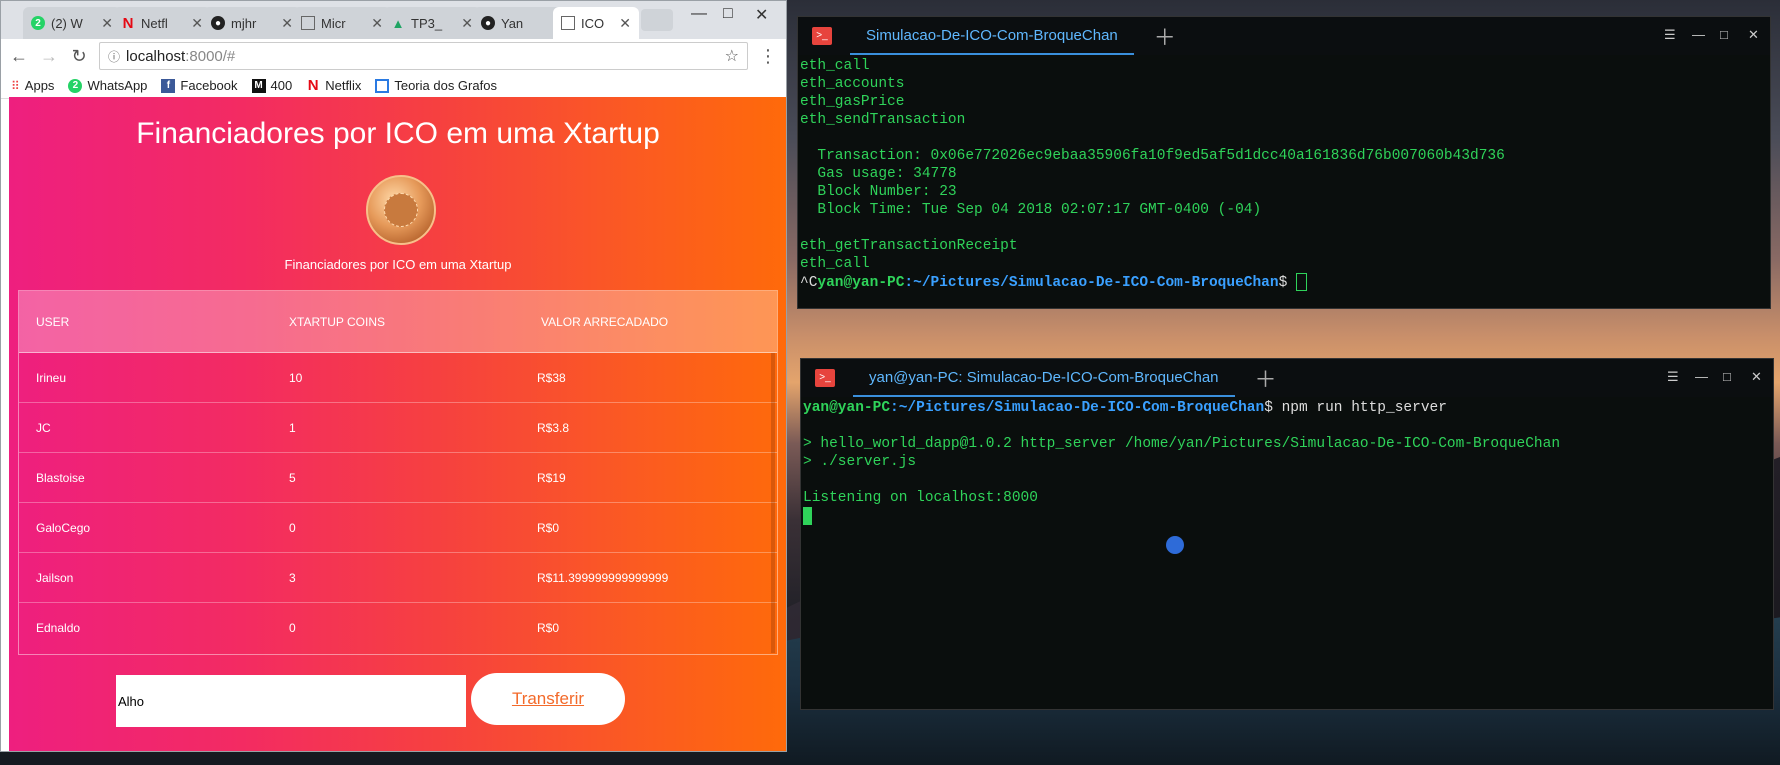 This screenshot has height=765, width=1780. Describe the element at coordinates (53, 321) in the screenshot. I see `header-user: USER` at that location.